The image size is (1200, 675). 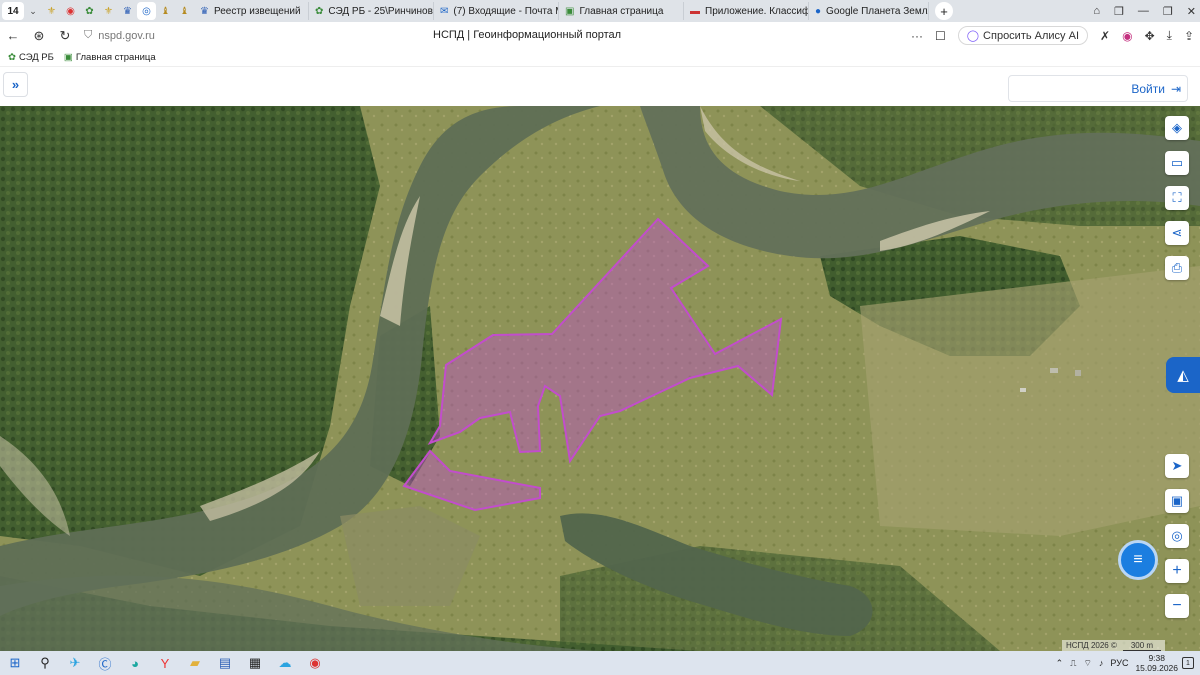 I want to click on ask-alisa-button: ◯ Спросить Алису AI, so click(x=1023, y=35).